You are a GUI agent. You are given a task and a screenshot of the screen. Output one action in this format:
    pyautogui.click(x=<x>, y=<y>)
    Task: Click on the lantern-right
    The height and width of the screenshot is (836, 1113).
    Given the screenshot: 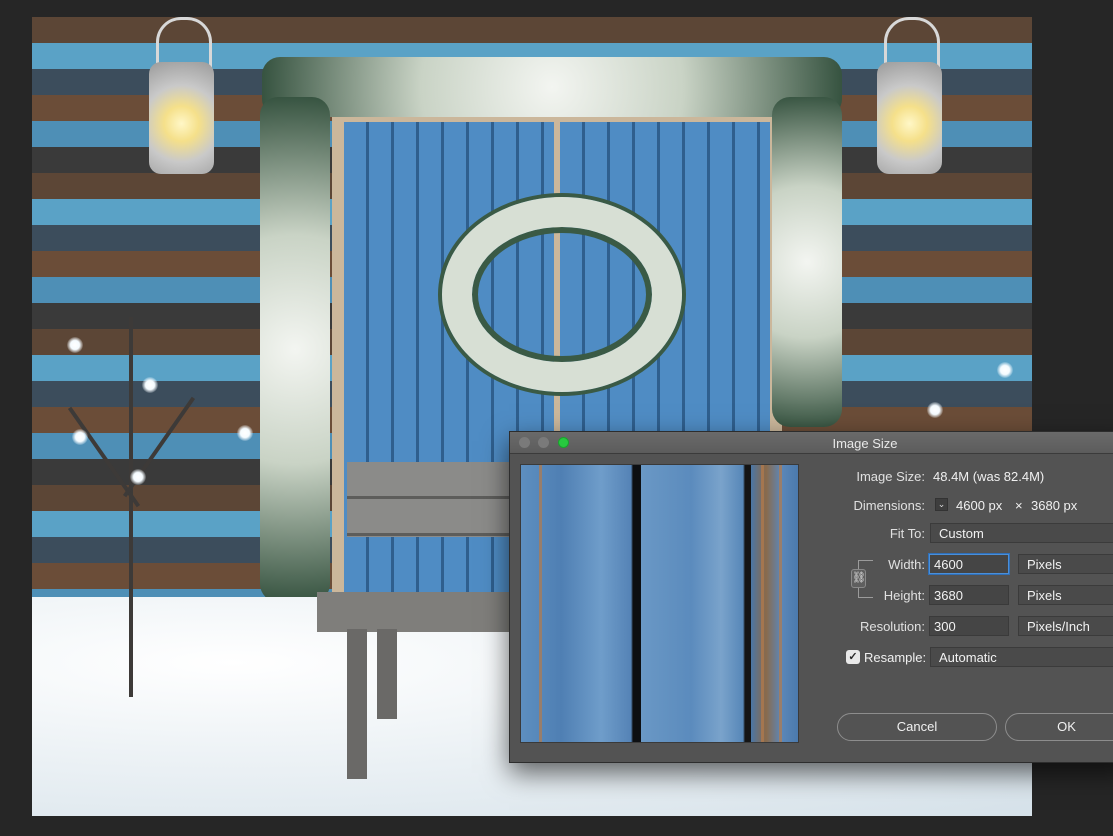 What is the action you would take?
    pyautogui.click(x=909, y=97)
    